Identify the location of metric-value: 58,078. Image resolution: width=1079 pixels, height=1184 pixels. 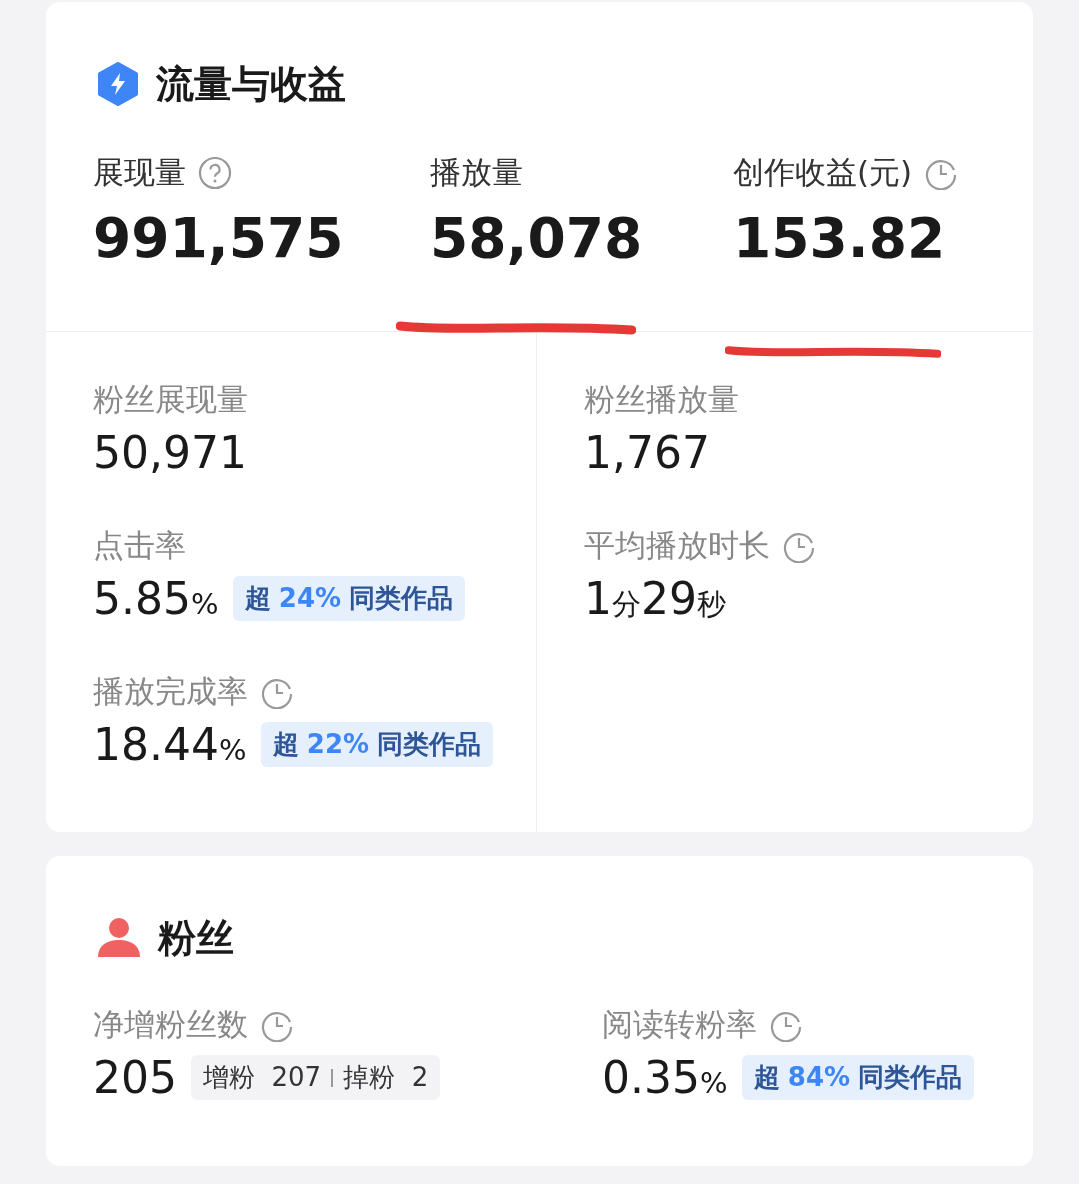
(537, 238).